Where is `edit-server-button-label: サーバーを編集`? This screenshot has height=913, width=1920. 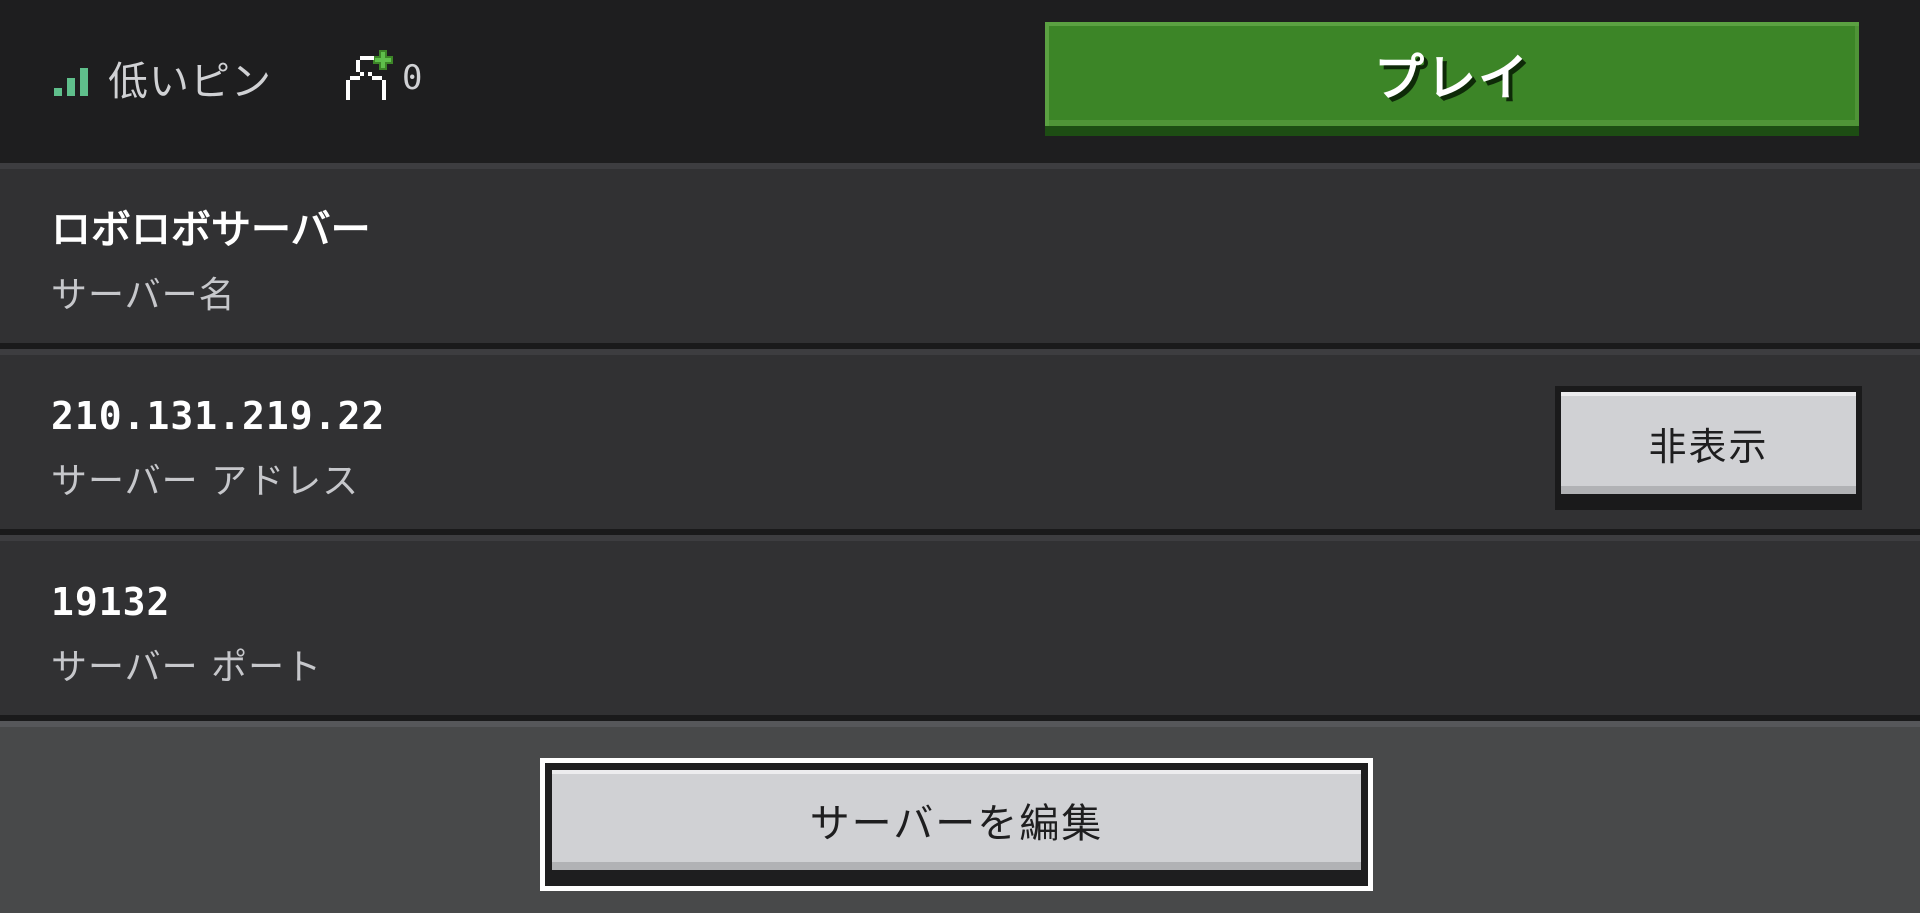
edit-server-button-label: サーバーを編集 is located at coordinates (956, 824).